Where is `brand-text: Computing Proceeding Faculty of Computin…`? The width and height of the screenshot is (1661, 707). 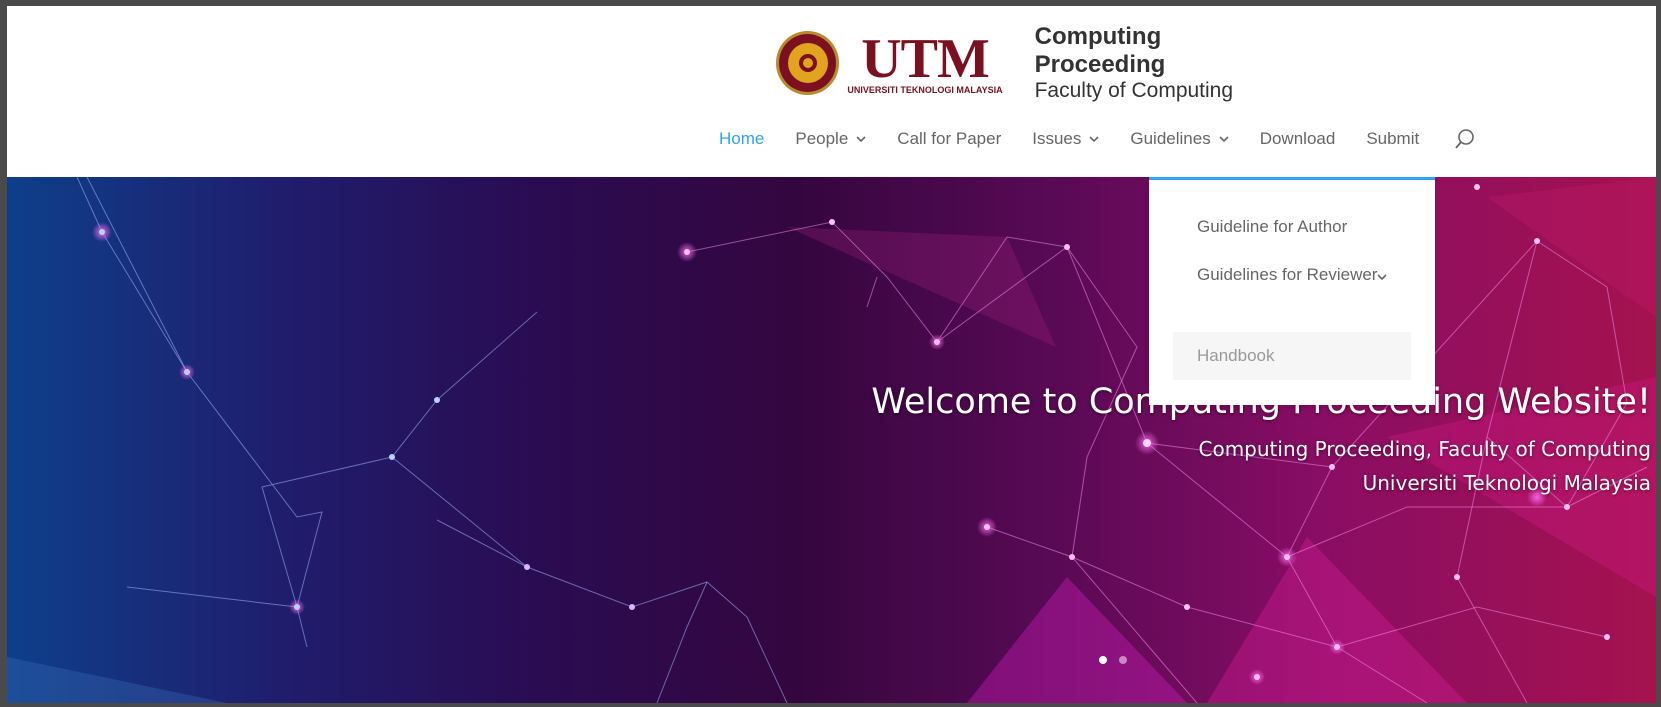 brand-text: Computing Proceeding Faculty of Computin… is located at coordinates (1165, 63).